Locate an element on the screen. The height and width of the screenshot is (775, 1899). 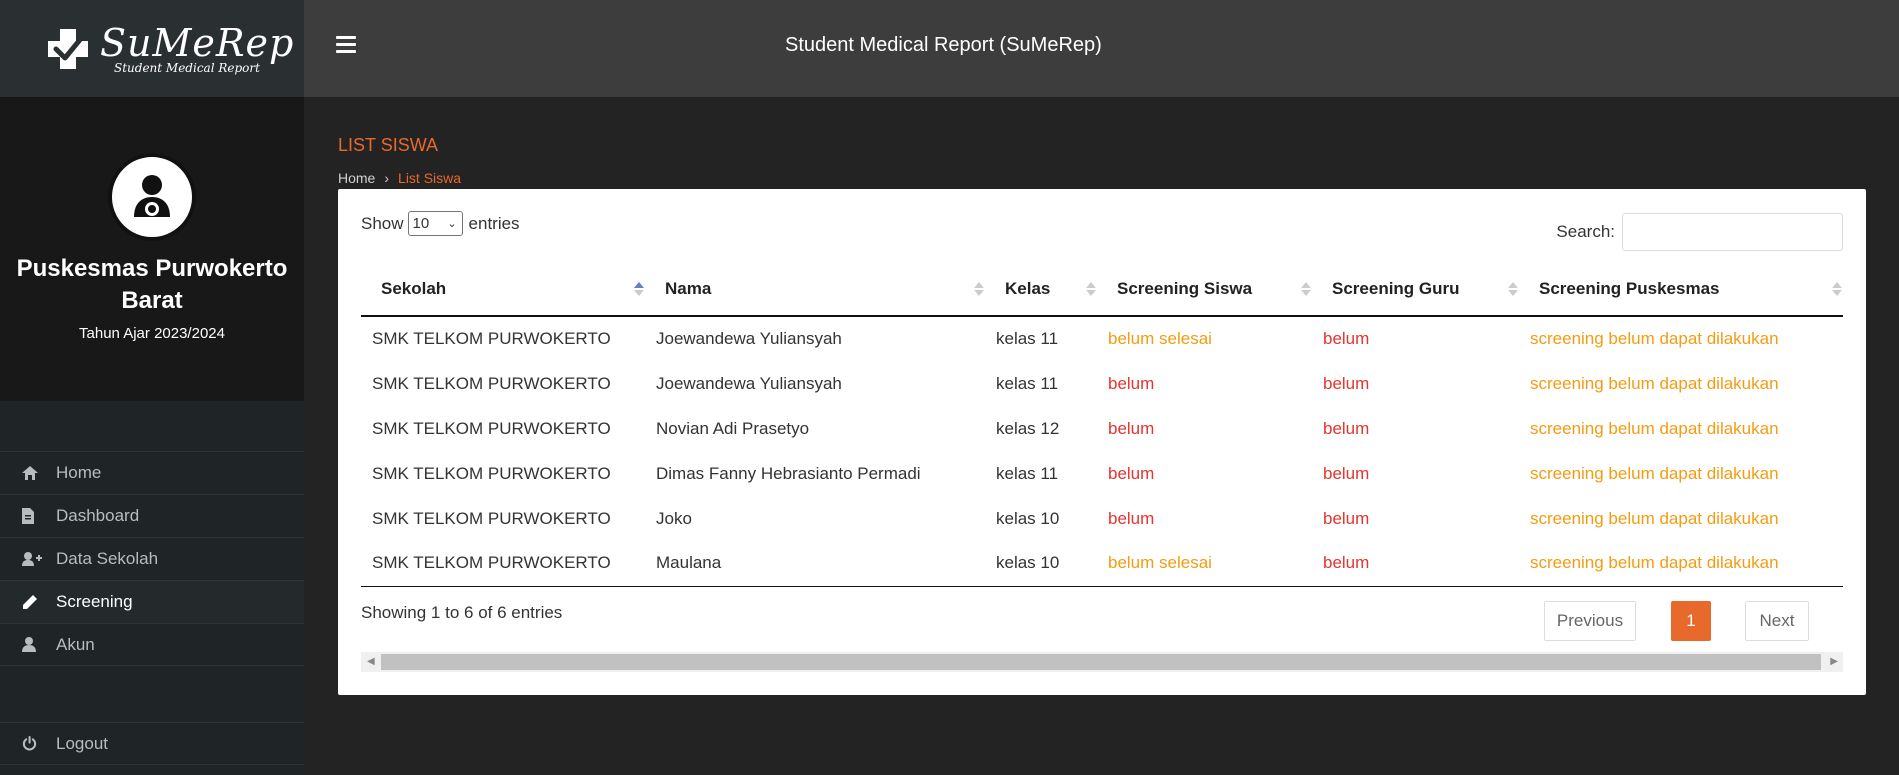
entries-select: 10 ⌄ is located at coordinates (435, 223).